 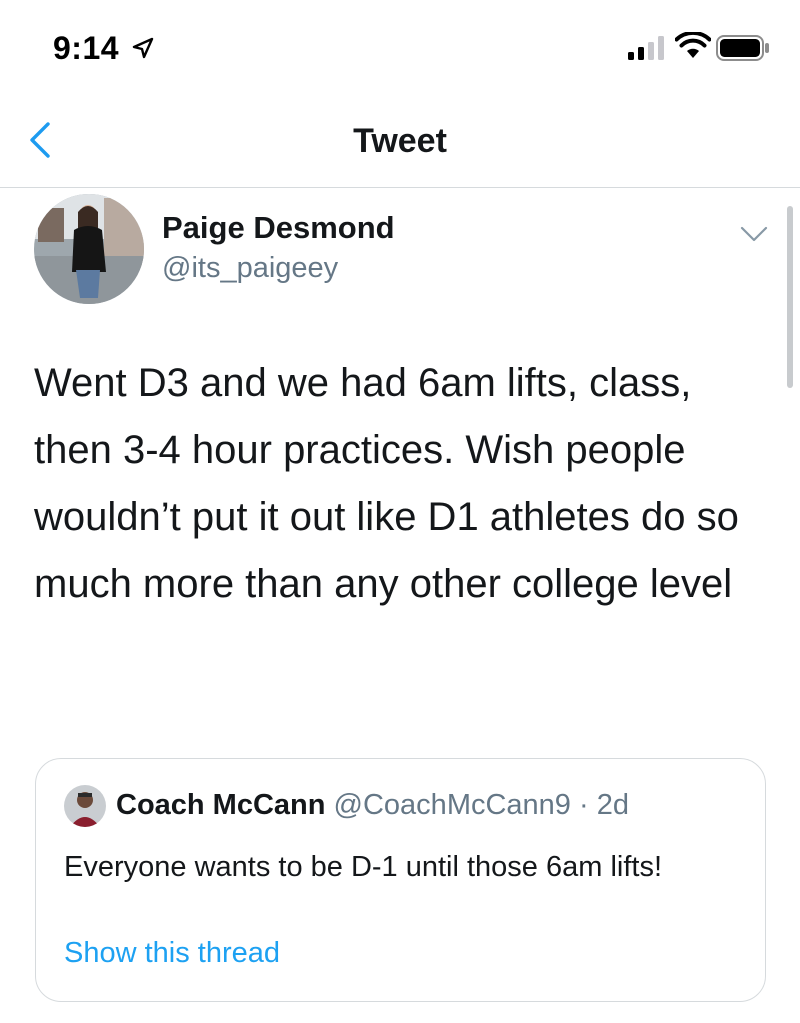 I want to click on status-bar: 9:14, so click(x=400, y=48).